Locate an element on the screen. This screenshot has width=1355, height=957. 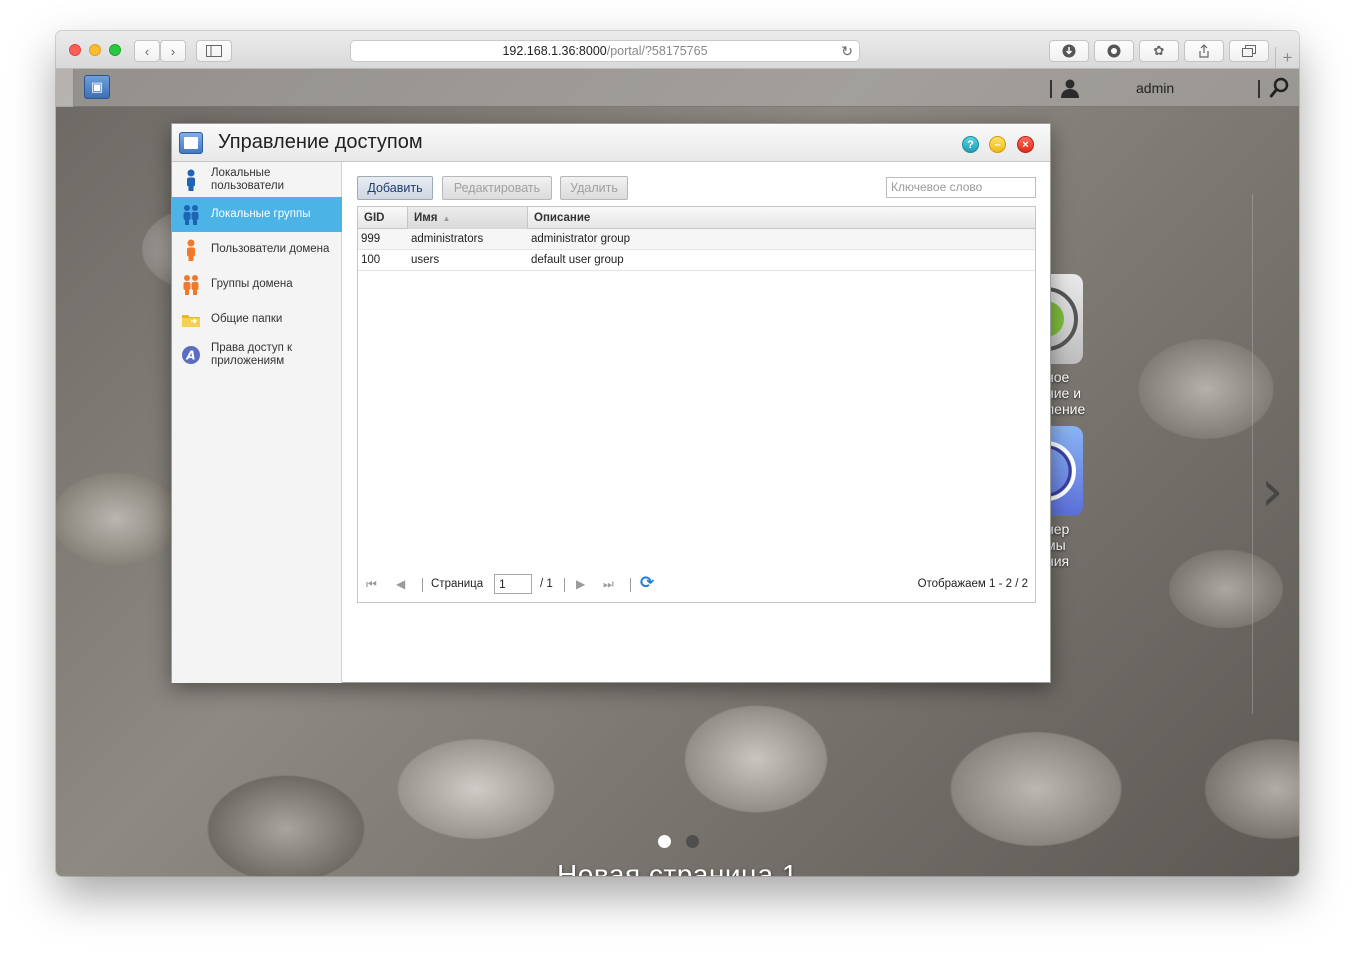
desktop-divider is located at coordinates (1252, 454).